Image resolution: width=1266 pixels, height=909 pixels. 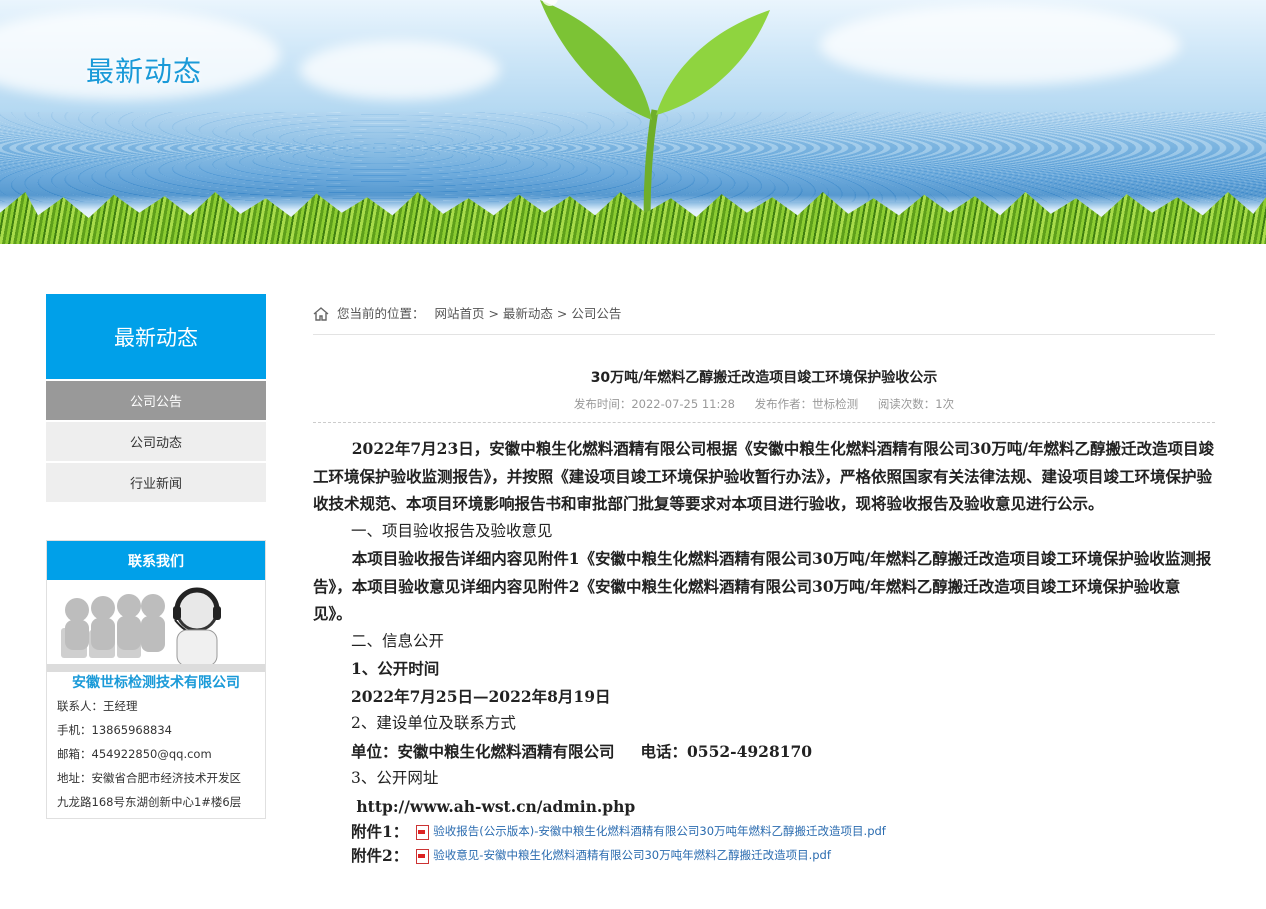 I want to click on contact-email: 邮箱：454922850@qq.com, so click(x=134, y=754).